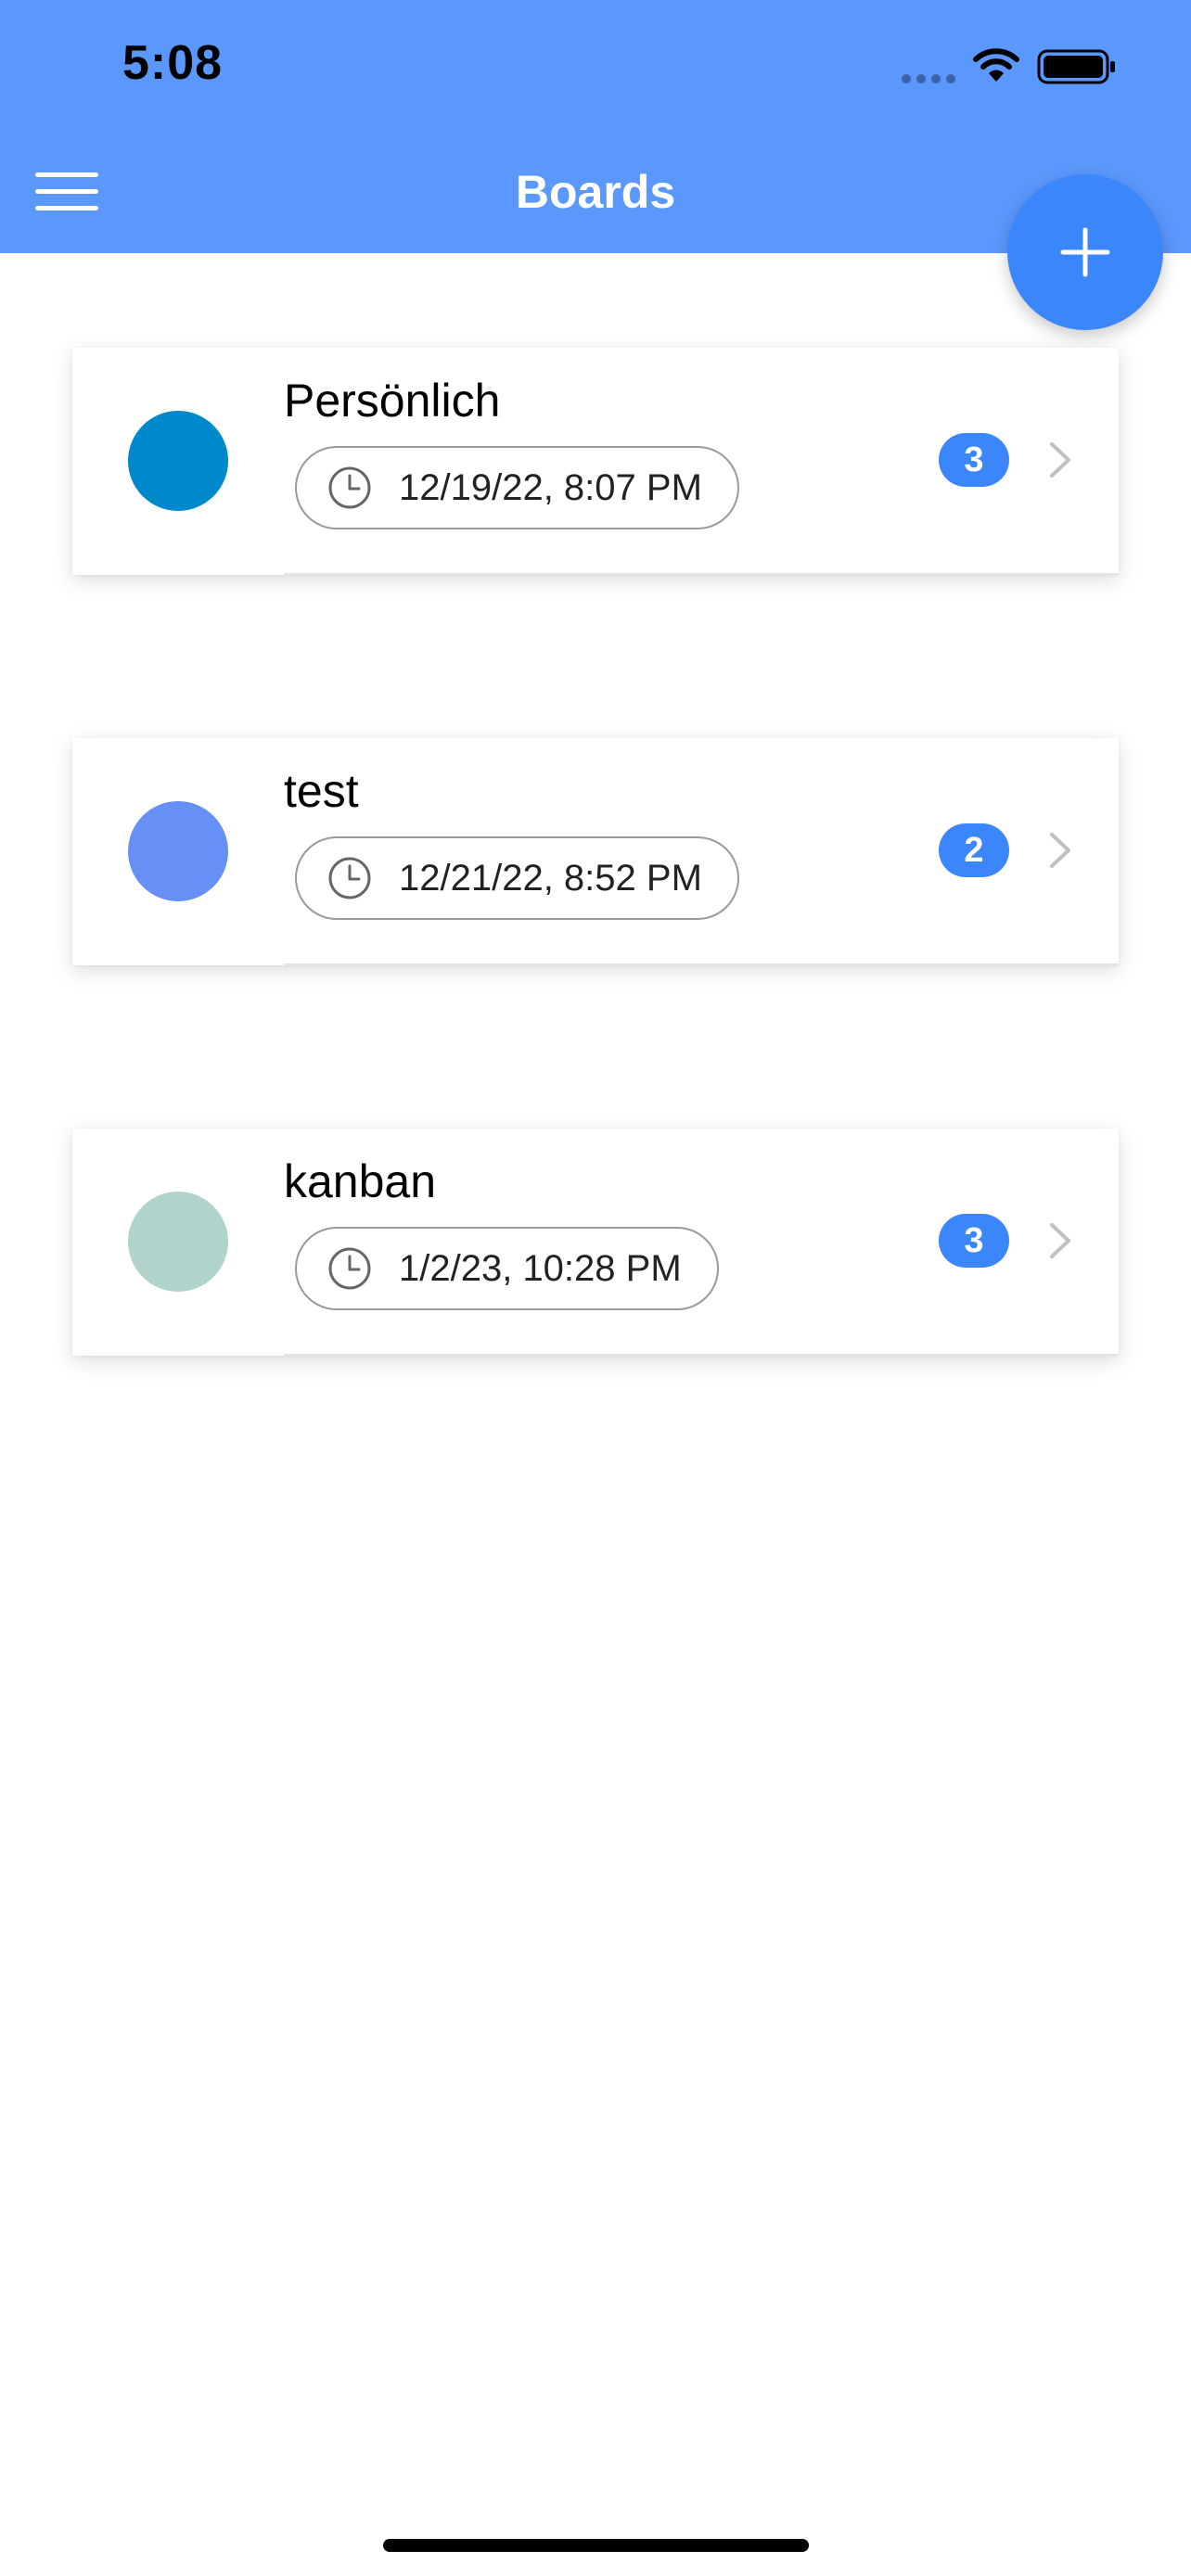  Describe the element at coordinates (595, 192) in the screenshot. I see `page-title: Boards` at that location.